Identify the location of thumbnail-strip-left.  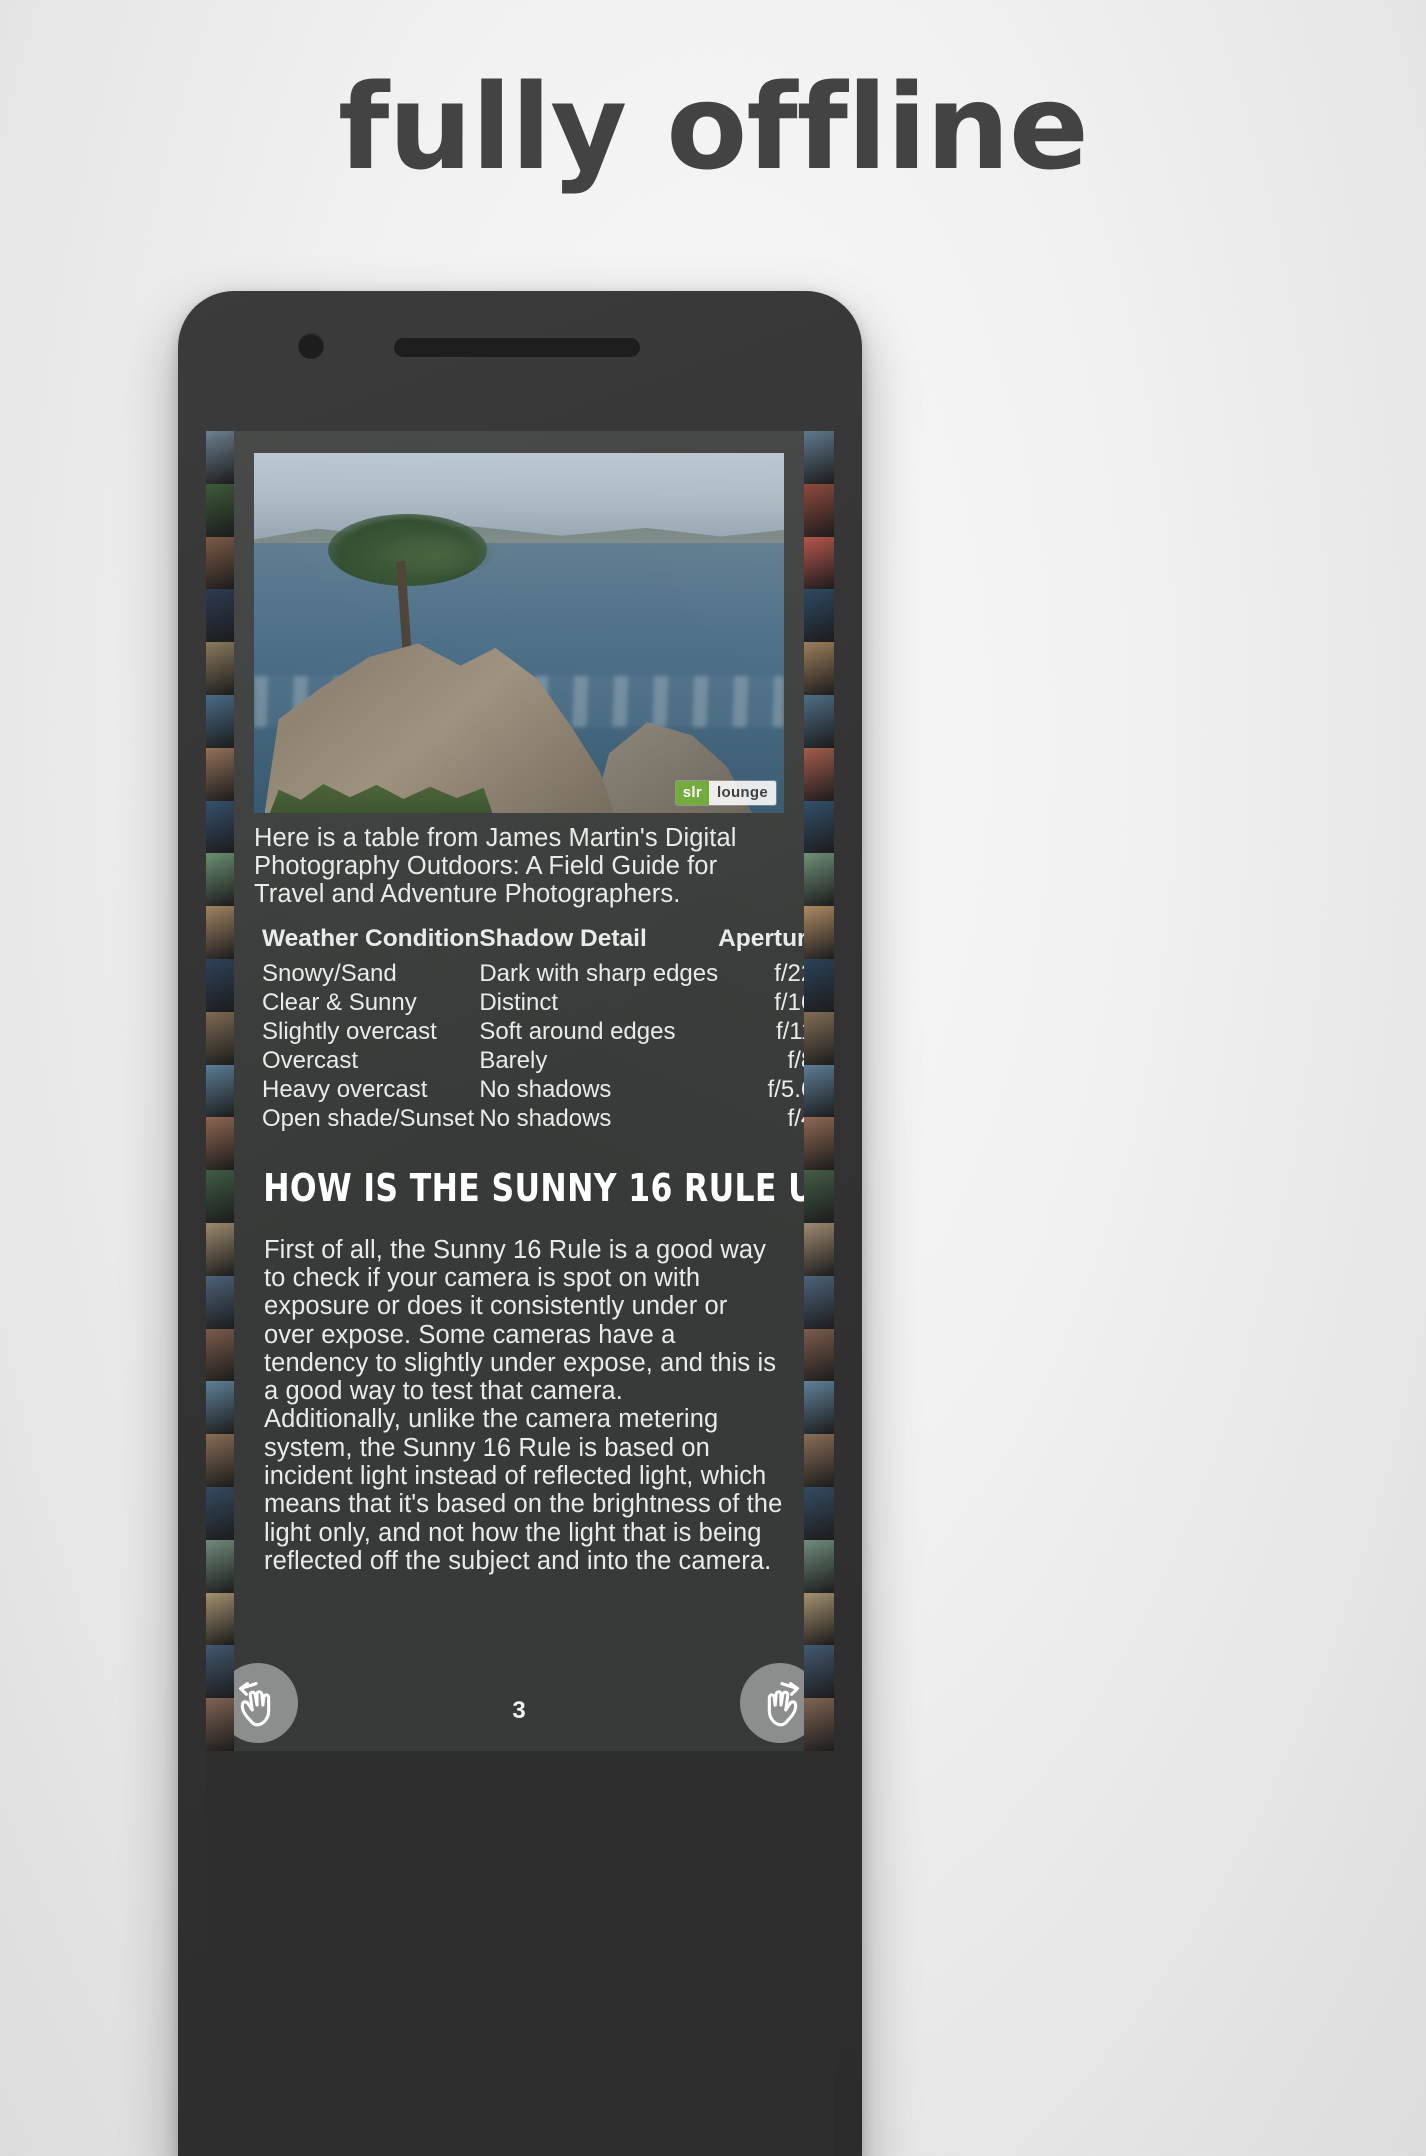
(220, 1091).